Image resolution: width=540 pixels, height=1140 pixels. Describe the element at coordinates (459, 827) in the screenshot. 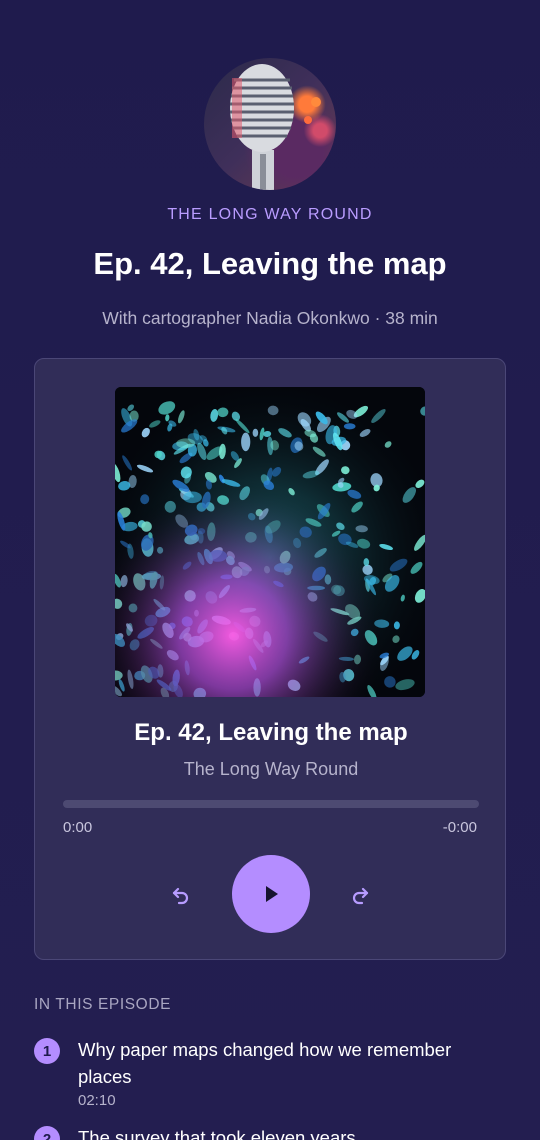

I see `time-remaining: -0:00` at that location.